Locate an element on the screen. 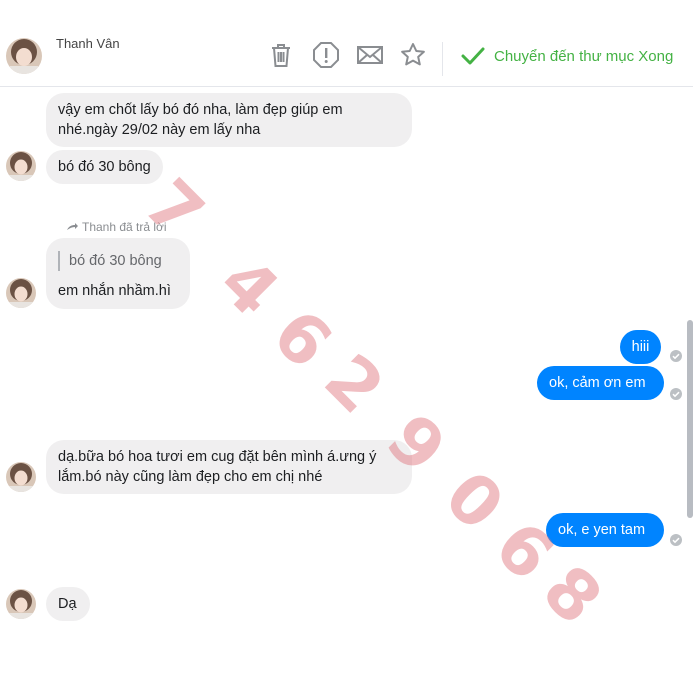  exclamation-icon is located at coordinates (326, 55).